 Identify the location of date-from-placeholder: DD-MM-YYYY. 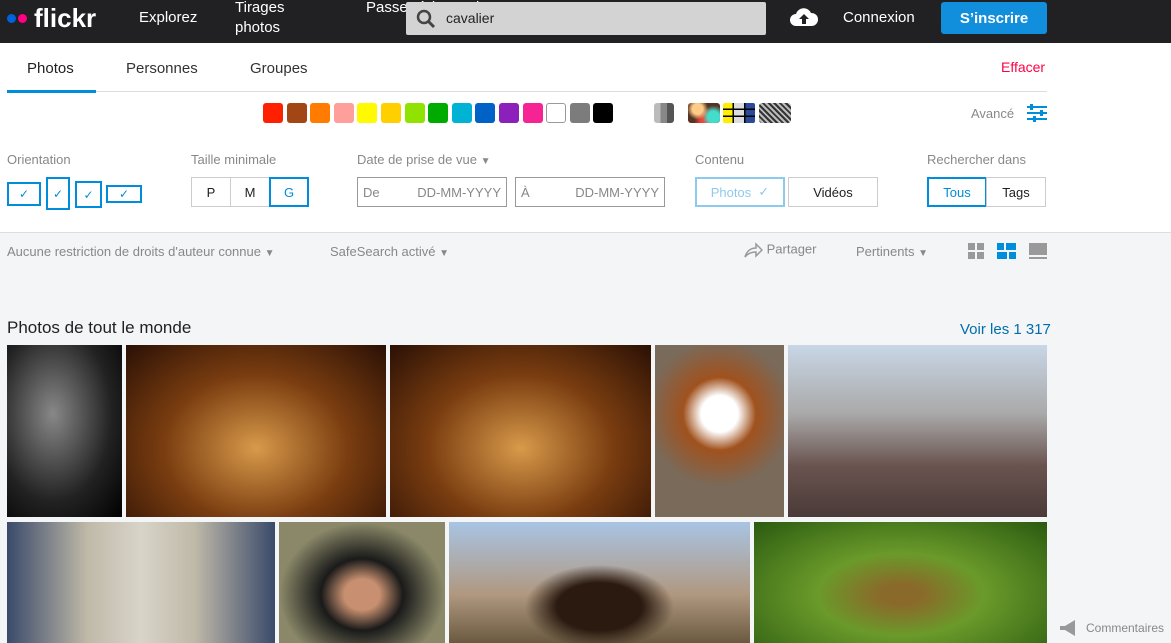
(459, 192).